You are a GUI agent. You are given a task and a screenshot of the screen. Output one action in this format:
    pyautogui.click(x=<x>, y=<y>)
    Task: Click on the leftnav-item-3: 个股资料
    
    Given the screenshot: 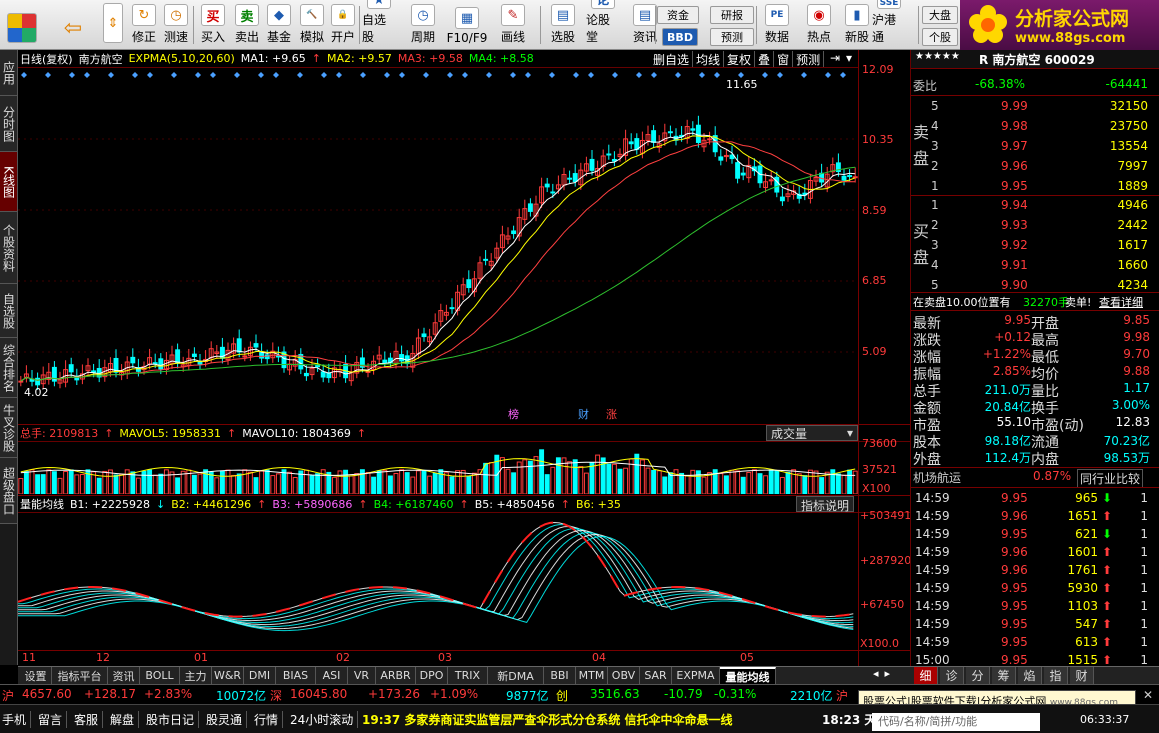 What is the action you would take?
    pyautogui.click(x=8, y=248)
    